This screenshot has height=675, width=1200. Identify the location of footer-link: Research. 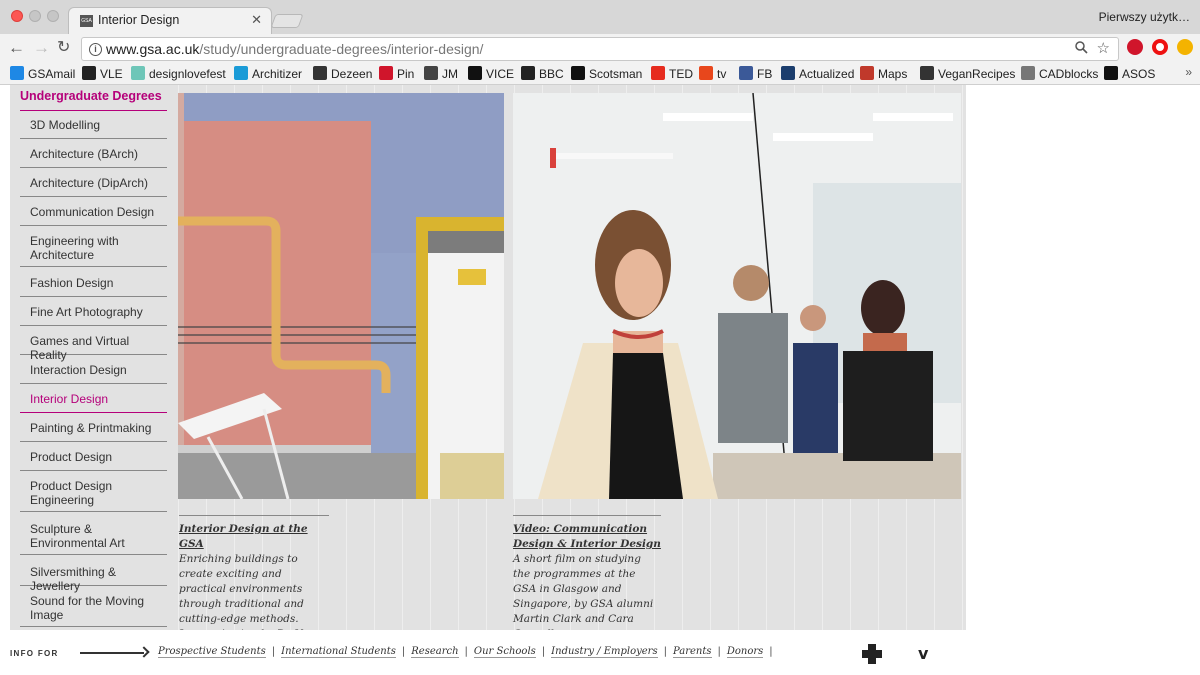
(435, 652).